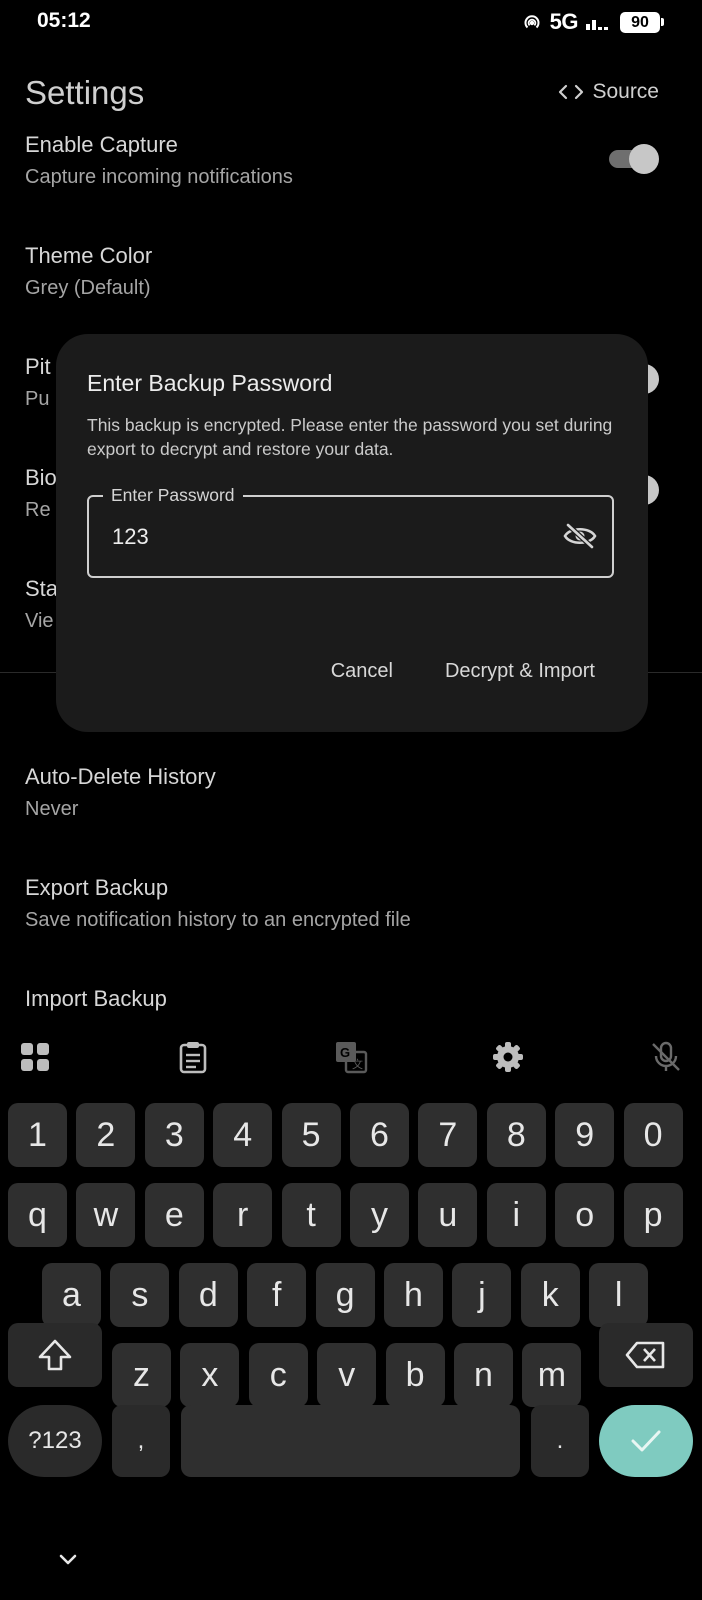 Image resolution: width=702 pixels, height=1600 pixels. Describe the element at coordinates (552, 1375) in the screenshot. I see `key-m: m` at that location.